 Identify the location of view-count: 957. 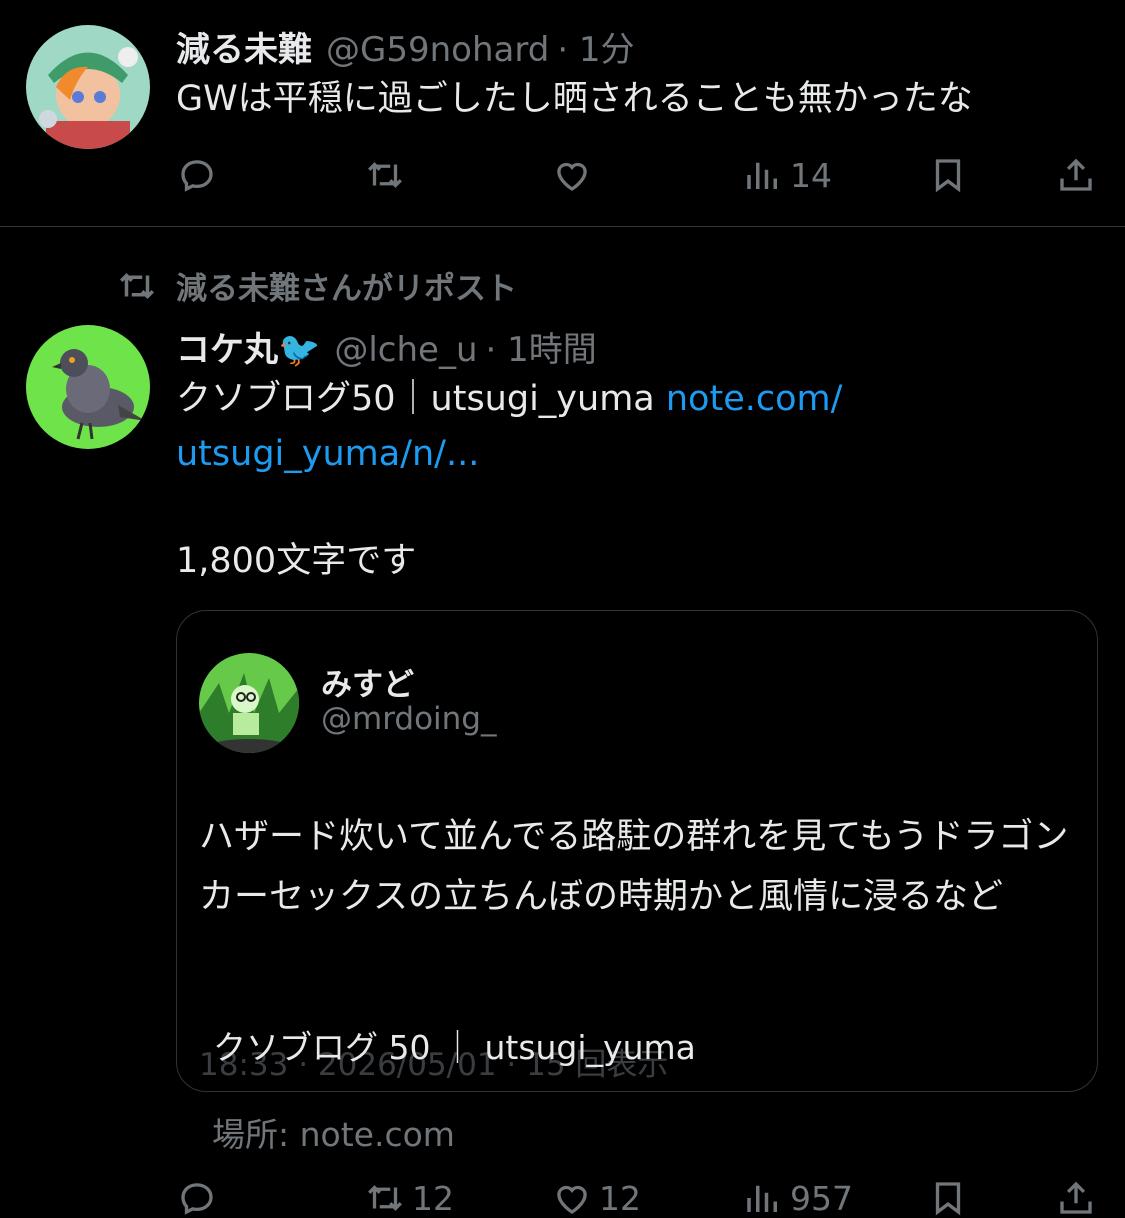
(821, 1198).